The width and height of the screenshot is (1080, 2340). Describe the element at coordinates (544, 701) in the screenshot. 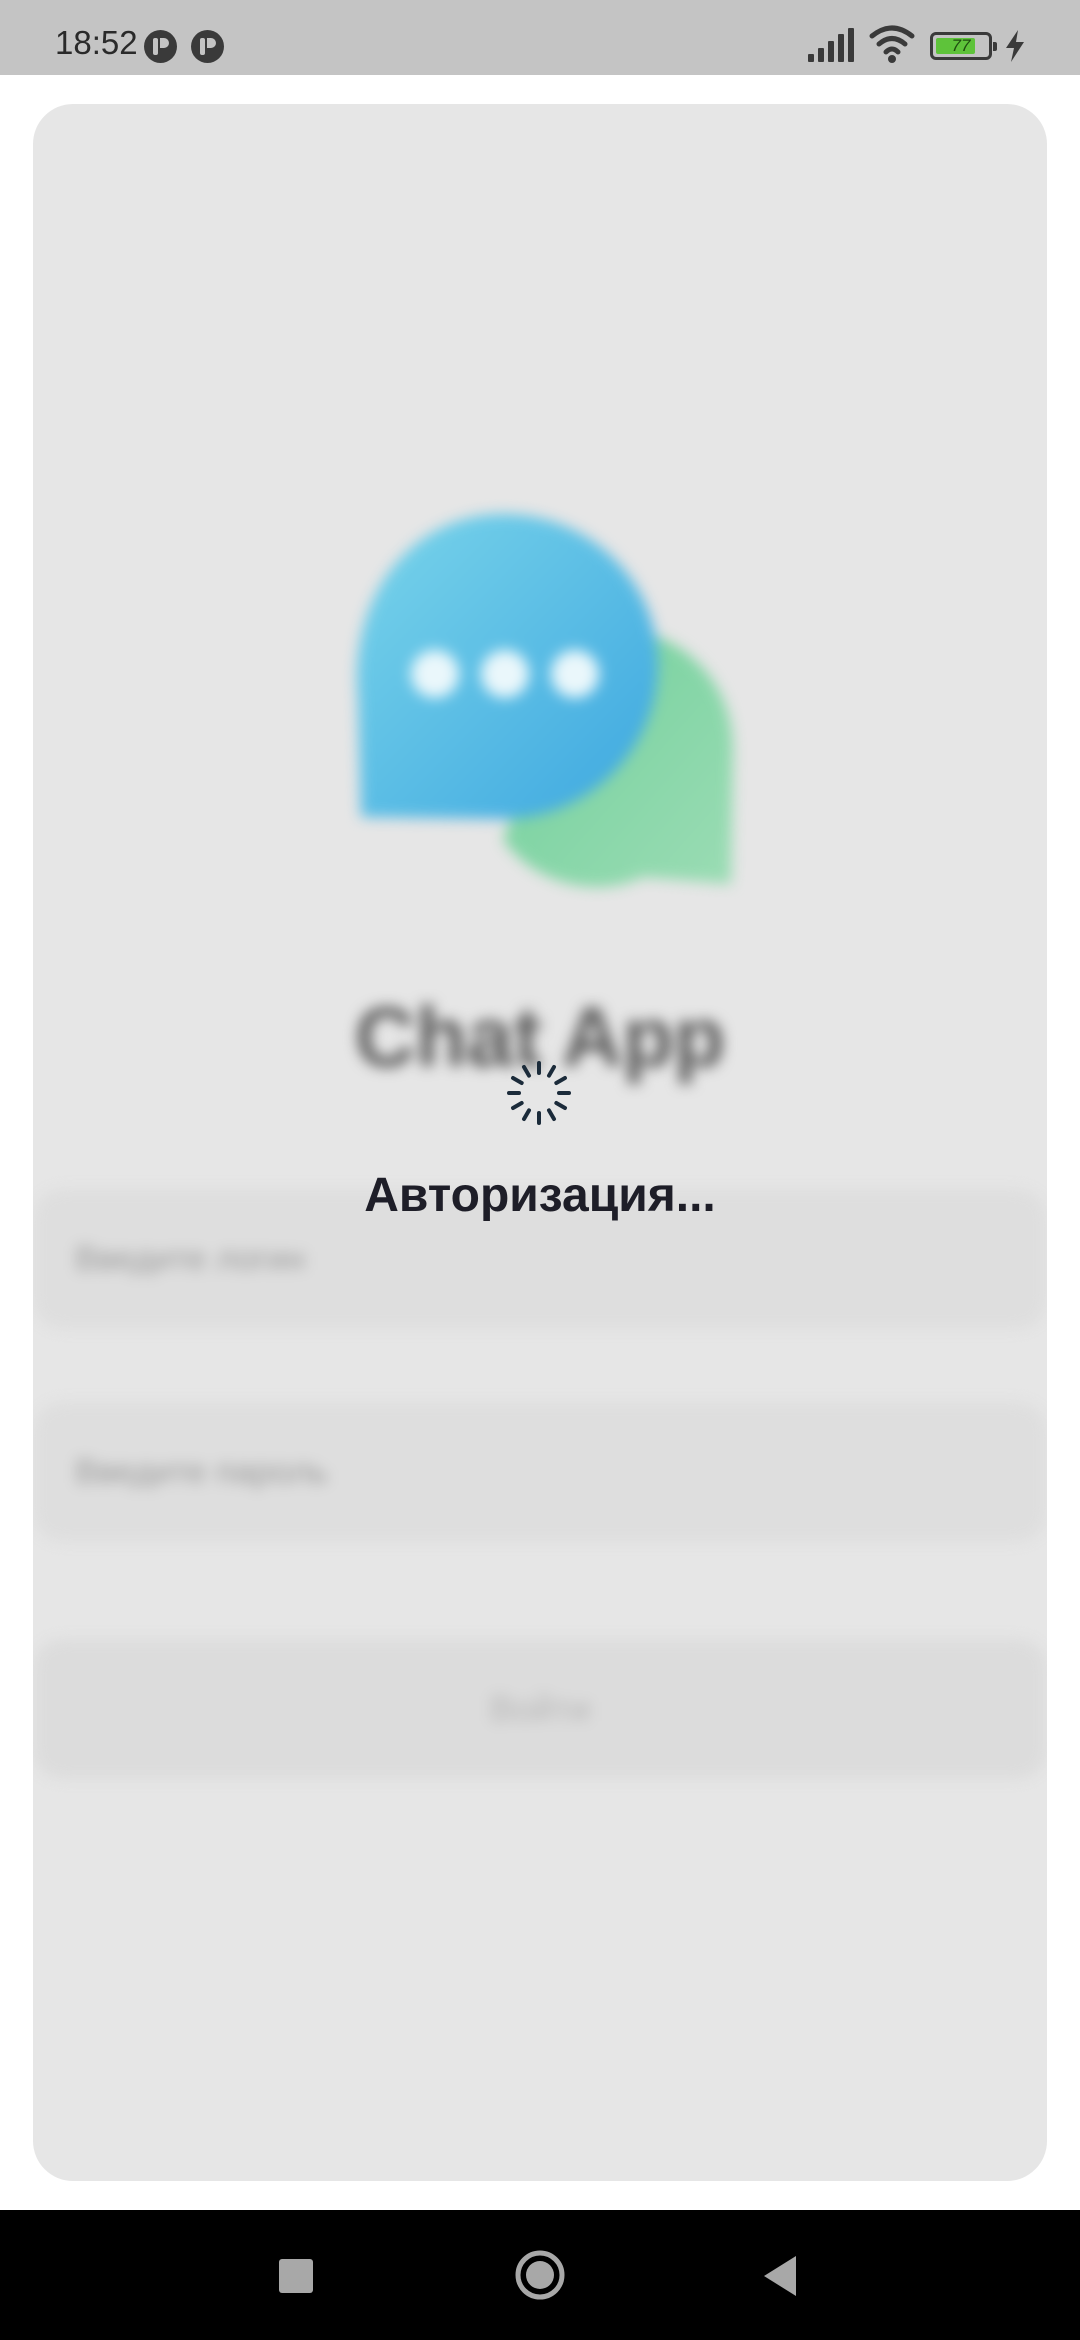

I see `chat-bubbles-logo-icon` at that location.